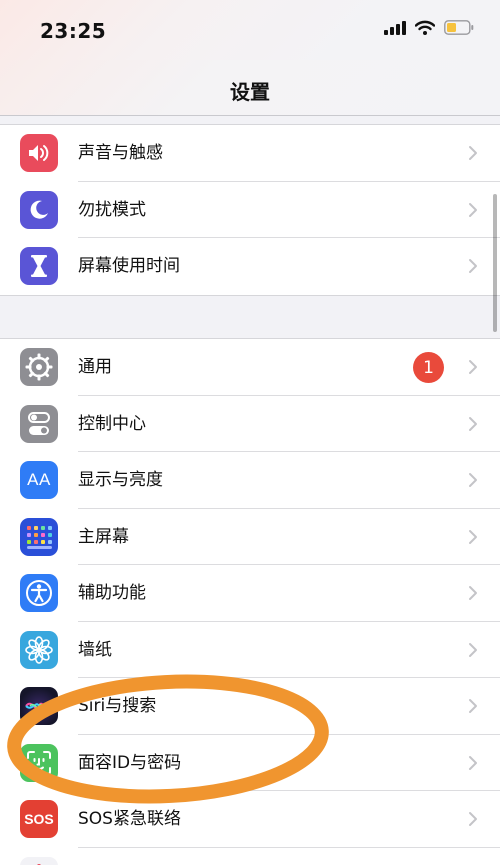  Describe the element at coordinates (250, 706) in the screenshot. I see `settings-row-siri-search: Siri与搜索` at that location.